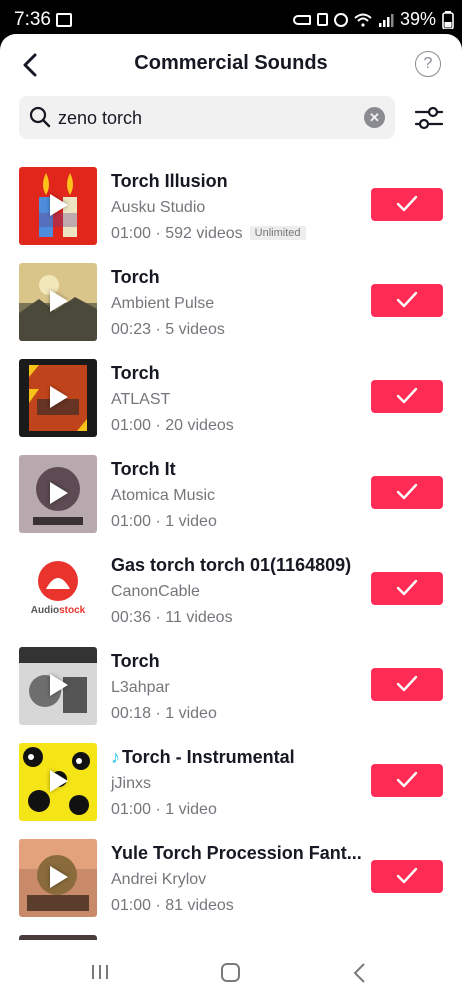 Image resolution: width=462 pixels, height=1000 pixels. I want to click on sound-artist: L3ahpar, so click(140, 687).